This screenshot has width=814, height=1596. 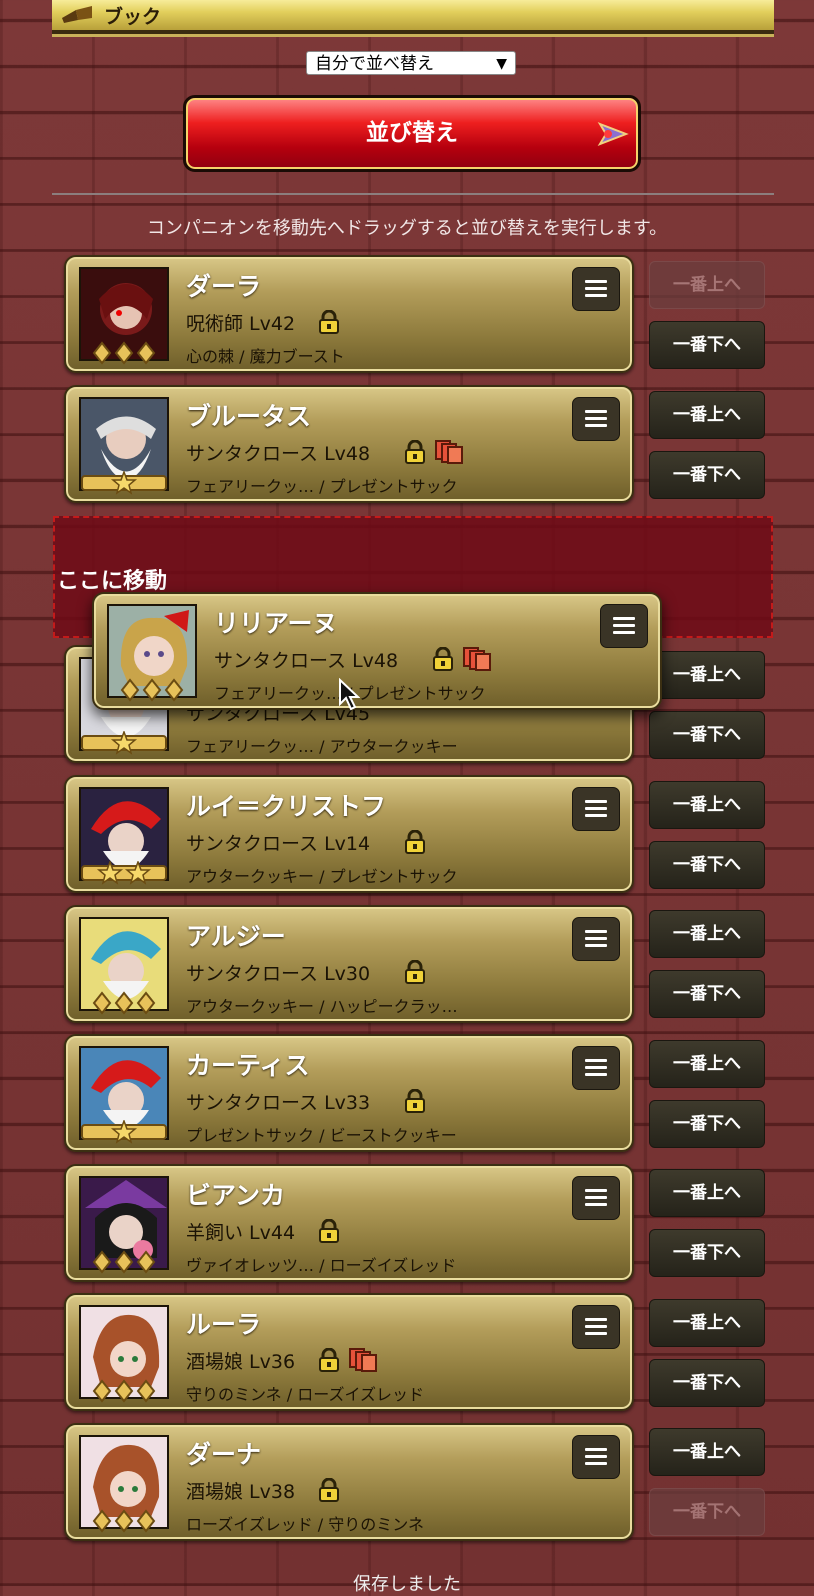 What do you see at coordinates (305, 1394) in the screenshot?
I see `companion-skills: 守りのミンネ / ローズイズレッド` at bounding box center [305, 1394].